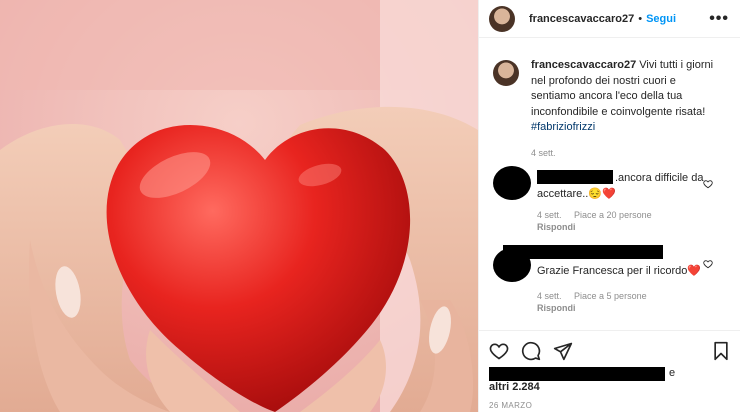  I want to click on comment-meta: 4 sett. Piace a 20 persone, so click(599, 215).